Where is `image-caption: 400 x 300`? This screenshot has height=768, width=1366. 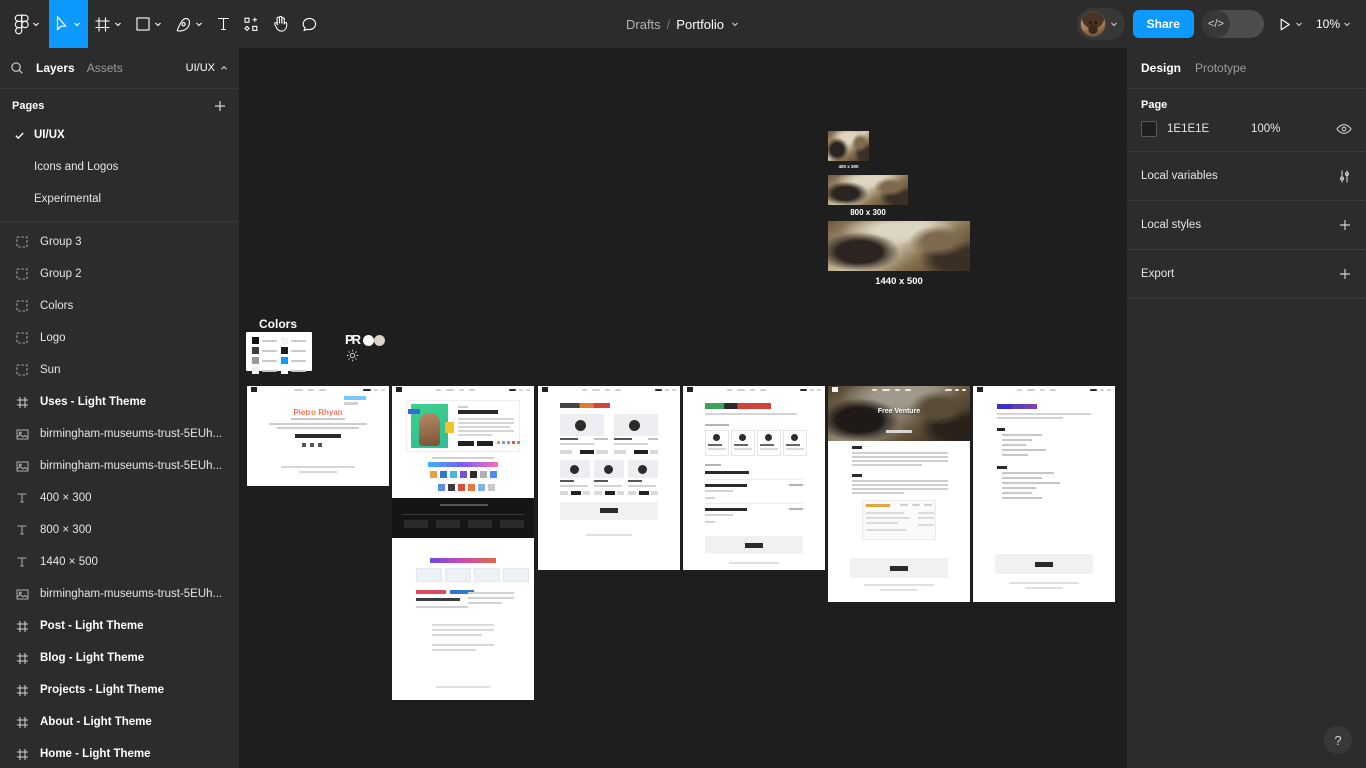 image-caption: 400 x 300 is located at coordinates (848, 166).